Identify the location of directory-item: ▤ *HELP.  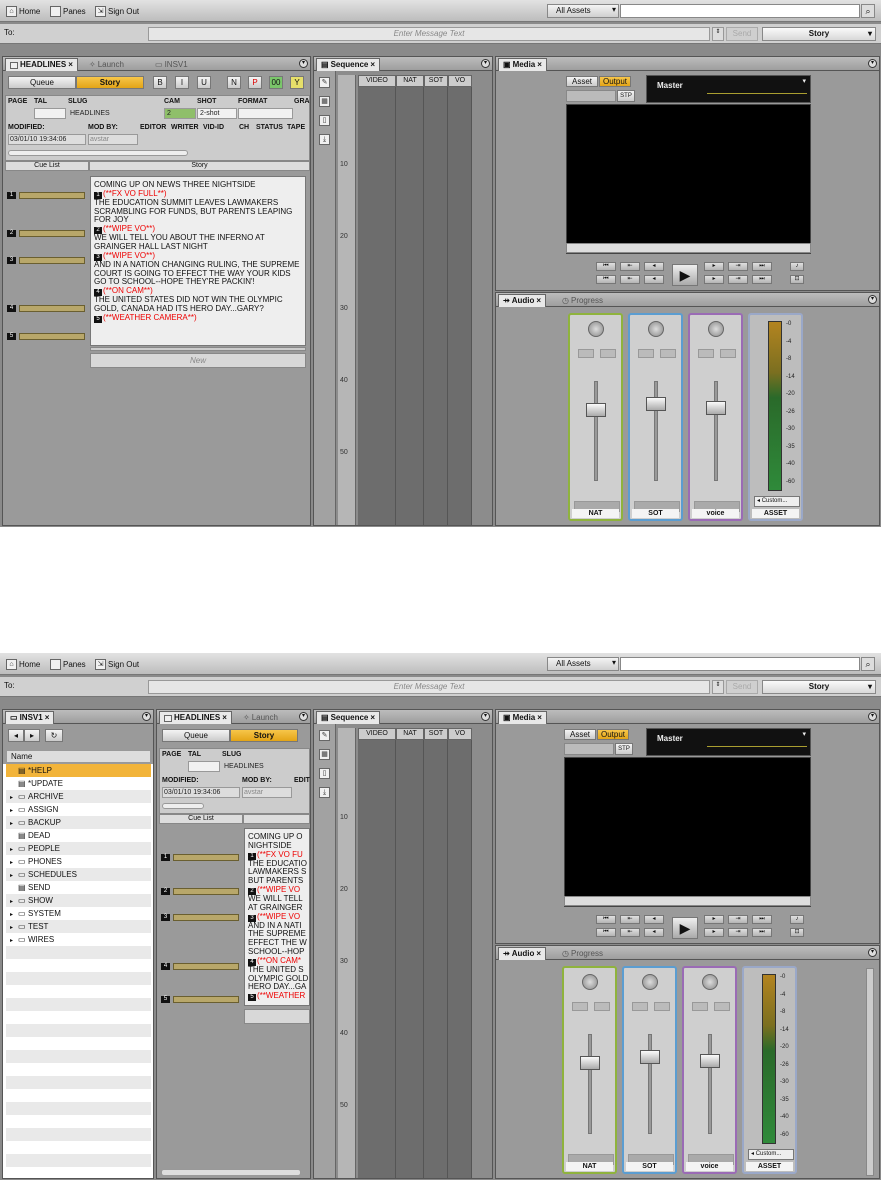
(78, 770).